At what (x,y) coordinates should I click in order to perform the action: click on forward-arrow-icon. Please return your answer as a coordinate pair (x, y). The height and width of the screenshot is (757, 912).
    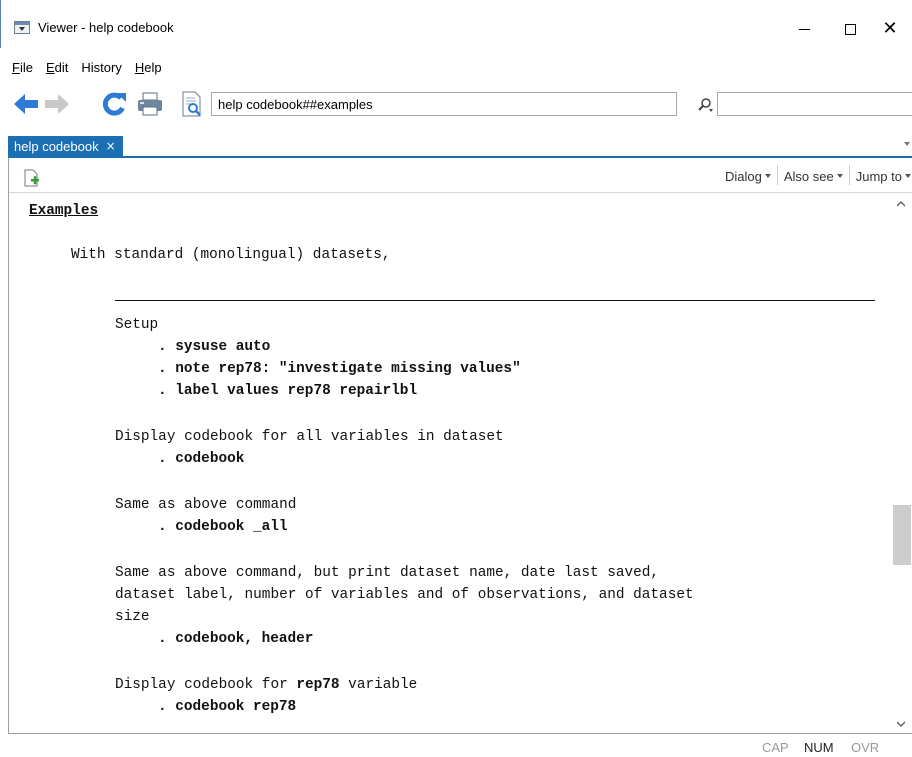
    Looking at the image, I should click on (57, 104).